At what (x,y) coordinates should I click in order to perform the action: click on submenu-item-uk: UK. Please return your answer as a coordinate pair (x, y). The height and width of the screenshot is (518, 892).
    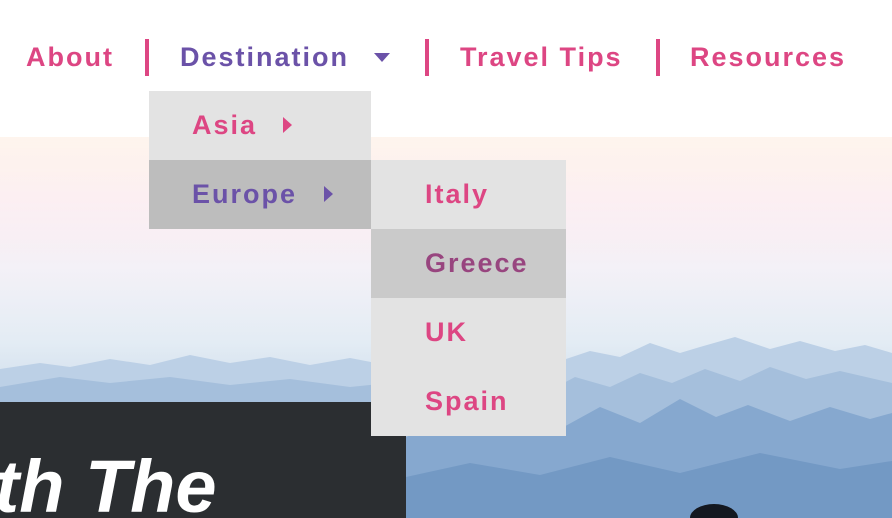
    Looking at the image, I should click on (468, 332).